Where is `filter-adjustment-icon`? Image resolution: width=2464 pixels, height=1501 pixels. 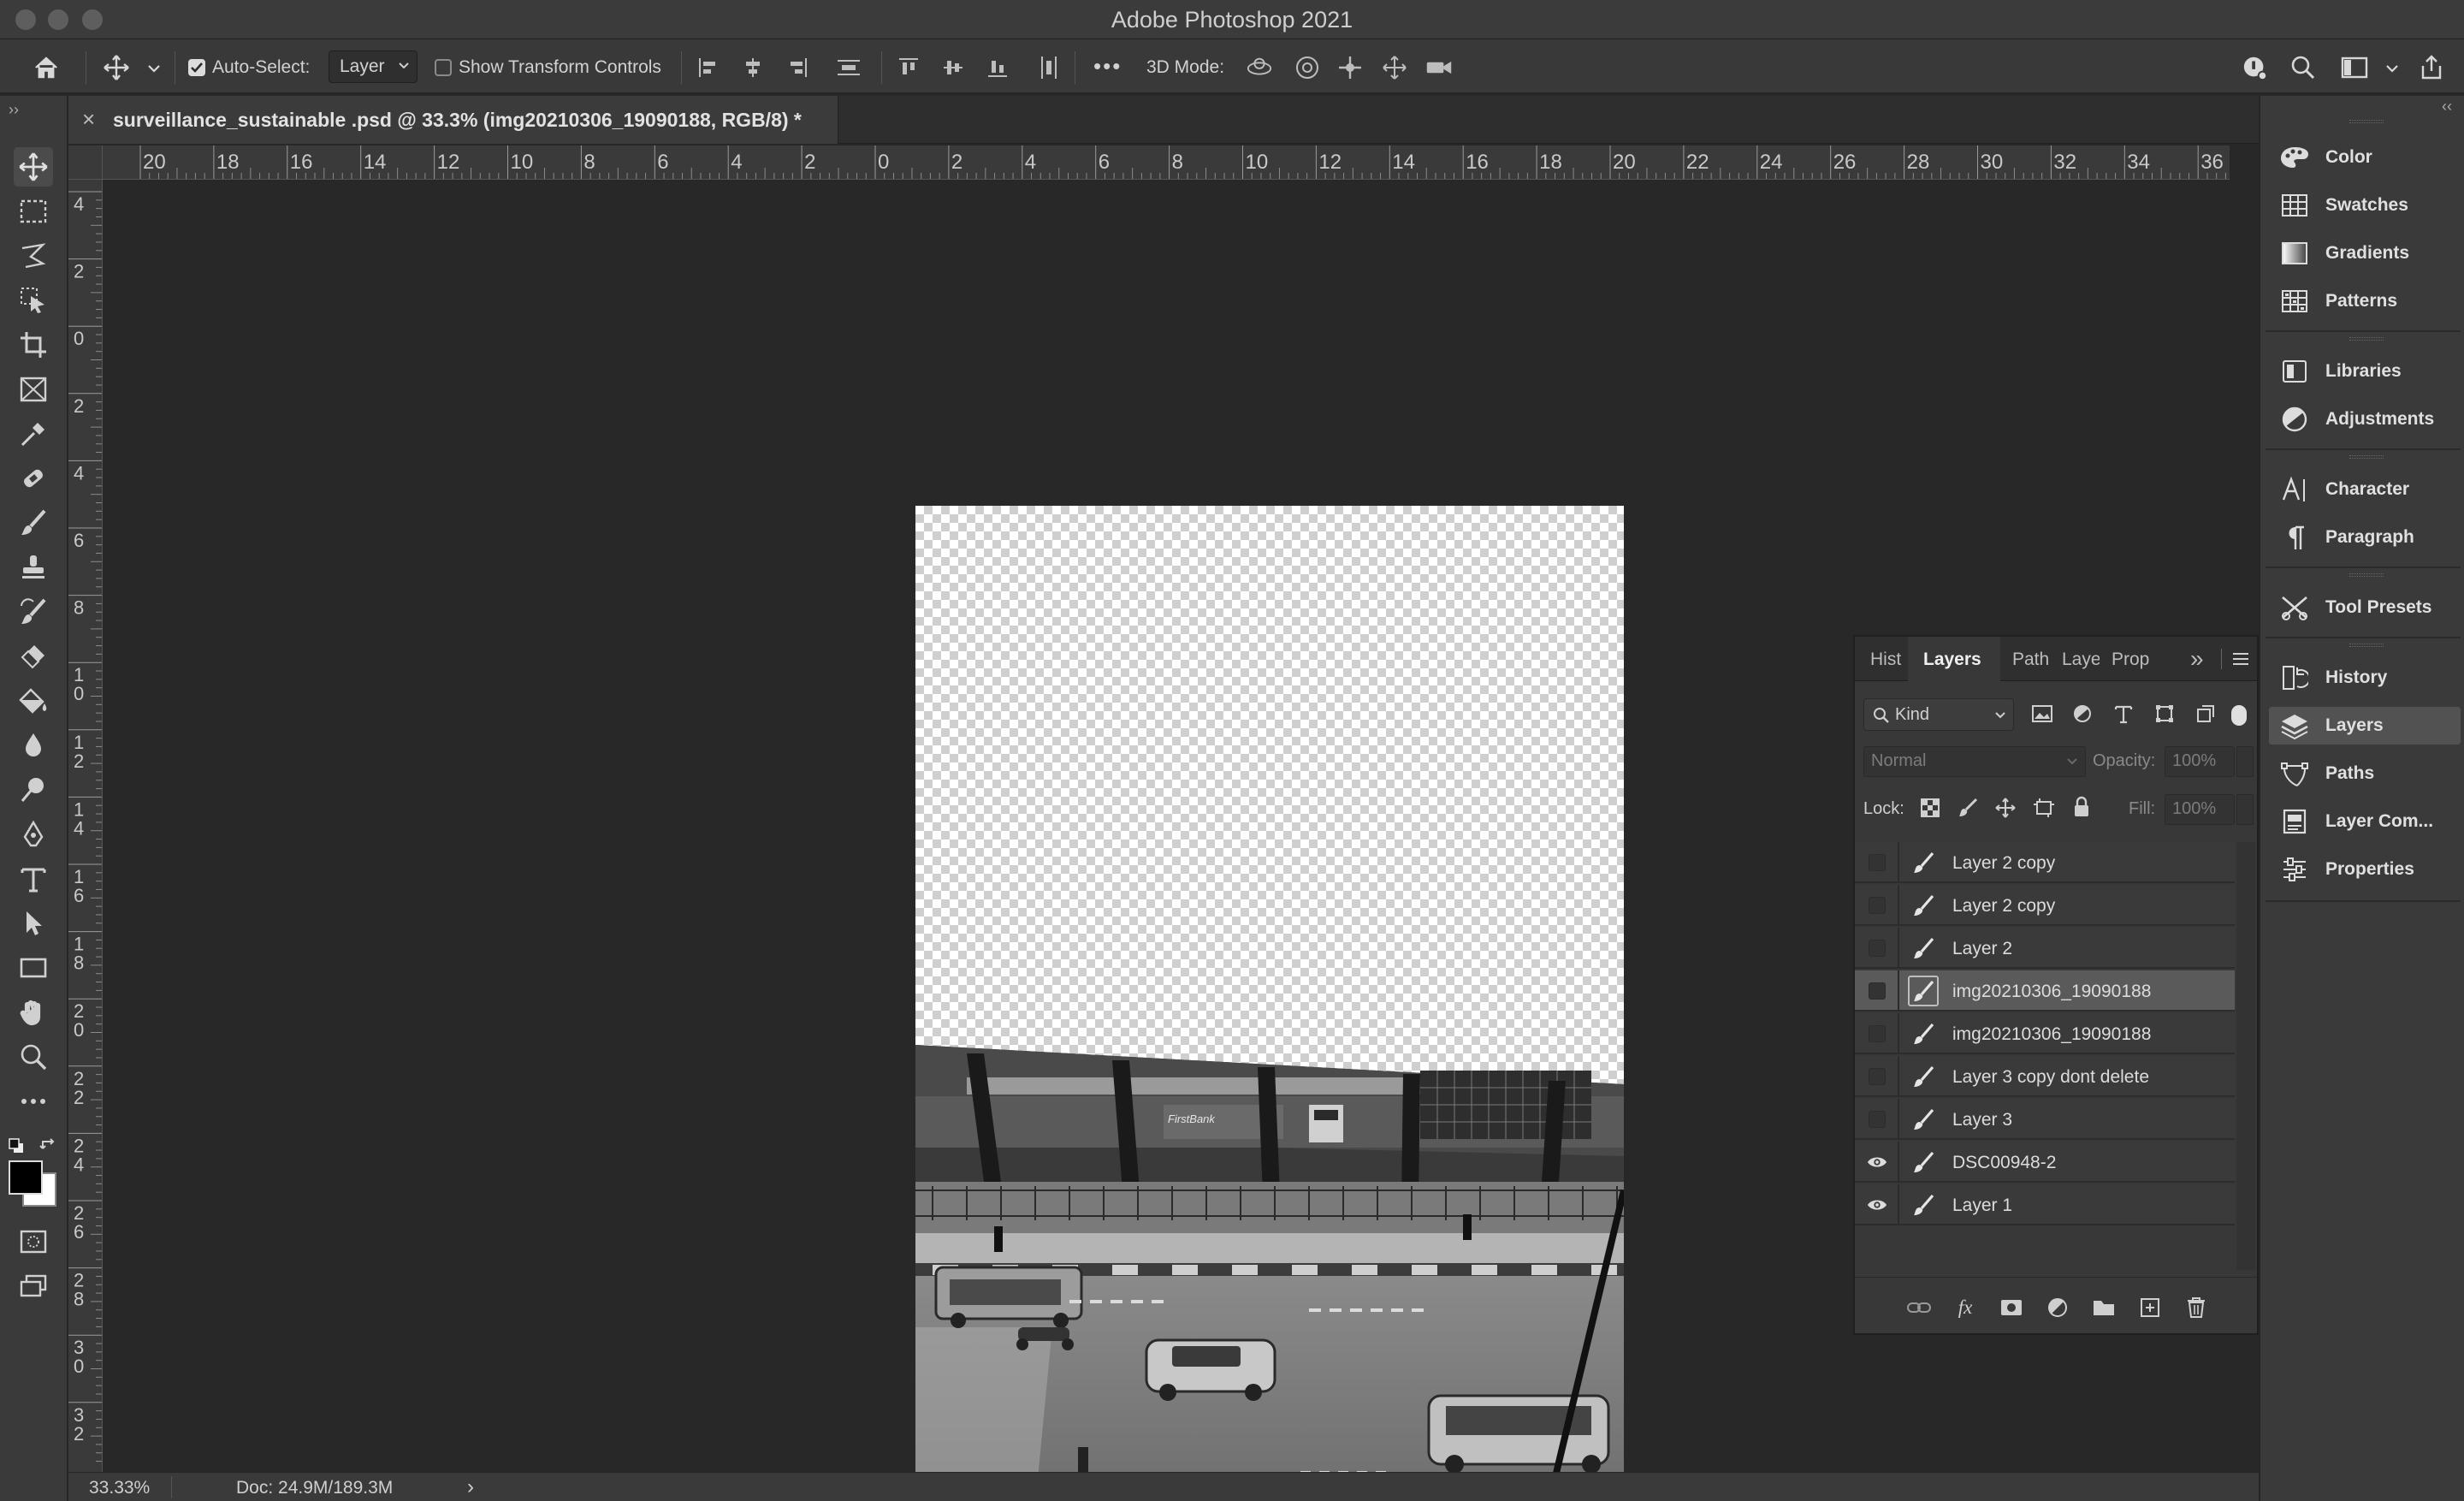 filter-adjustment-icon is located at coordinates (2082, 713).